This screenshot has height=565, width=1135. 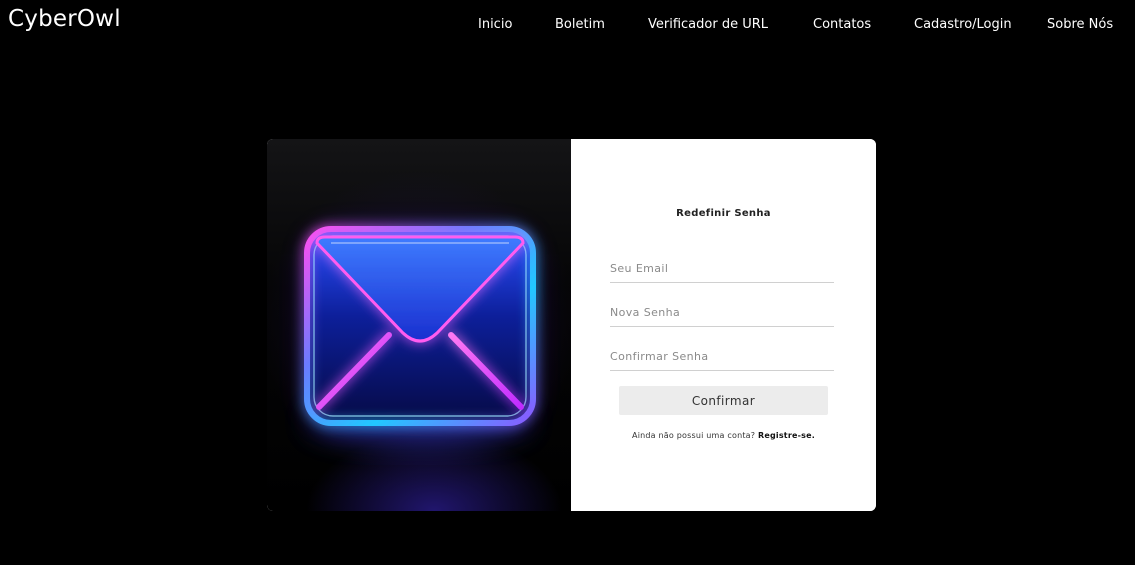 What do you see at coordinates (786, 435) in the screenshot?
I see `register-link: Registre-se.` at bounding box center [786, 435].